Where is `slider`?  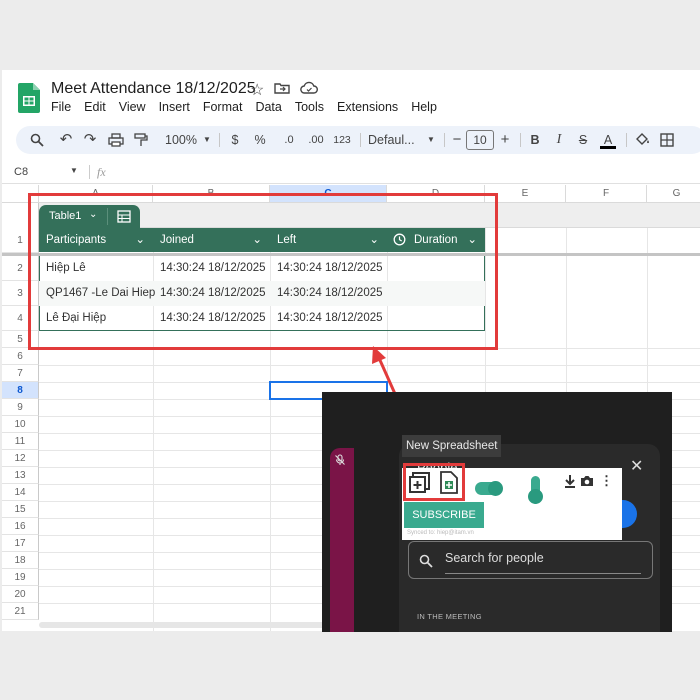
slider is located at coordinates (535, 490).